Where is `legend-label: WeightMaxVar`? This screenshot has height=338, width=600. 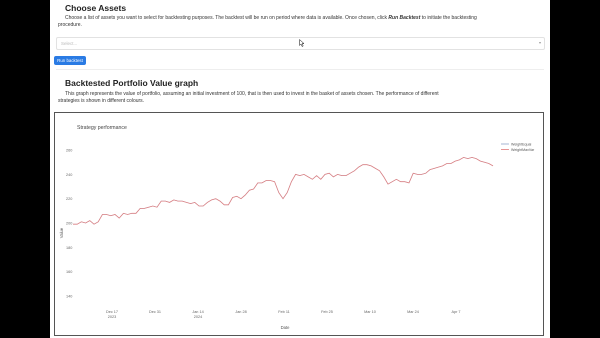 legend-label: WeightMaxVar is located at coordinates (523, 150).